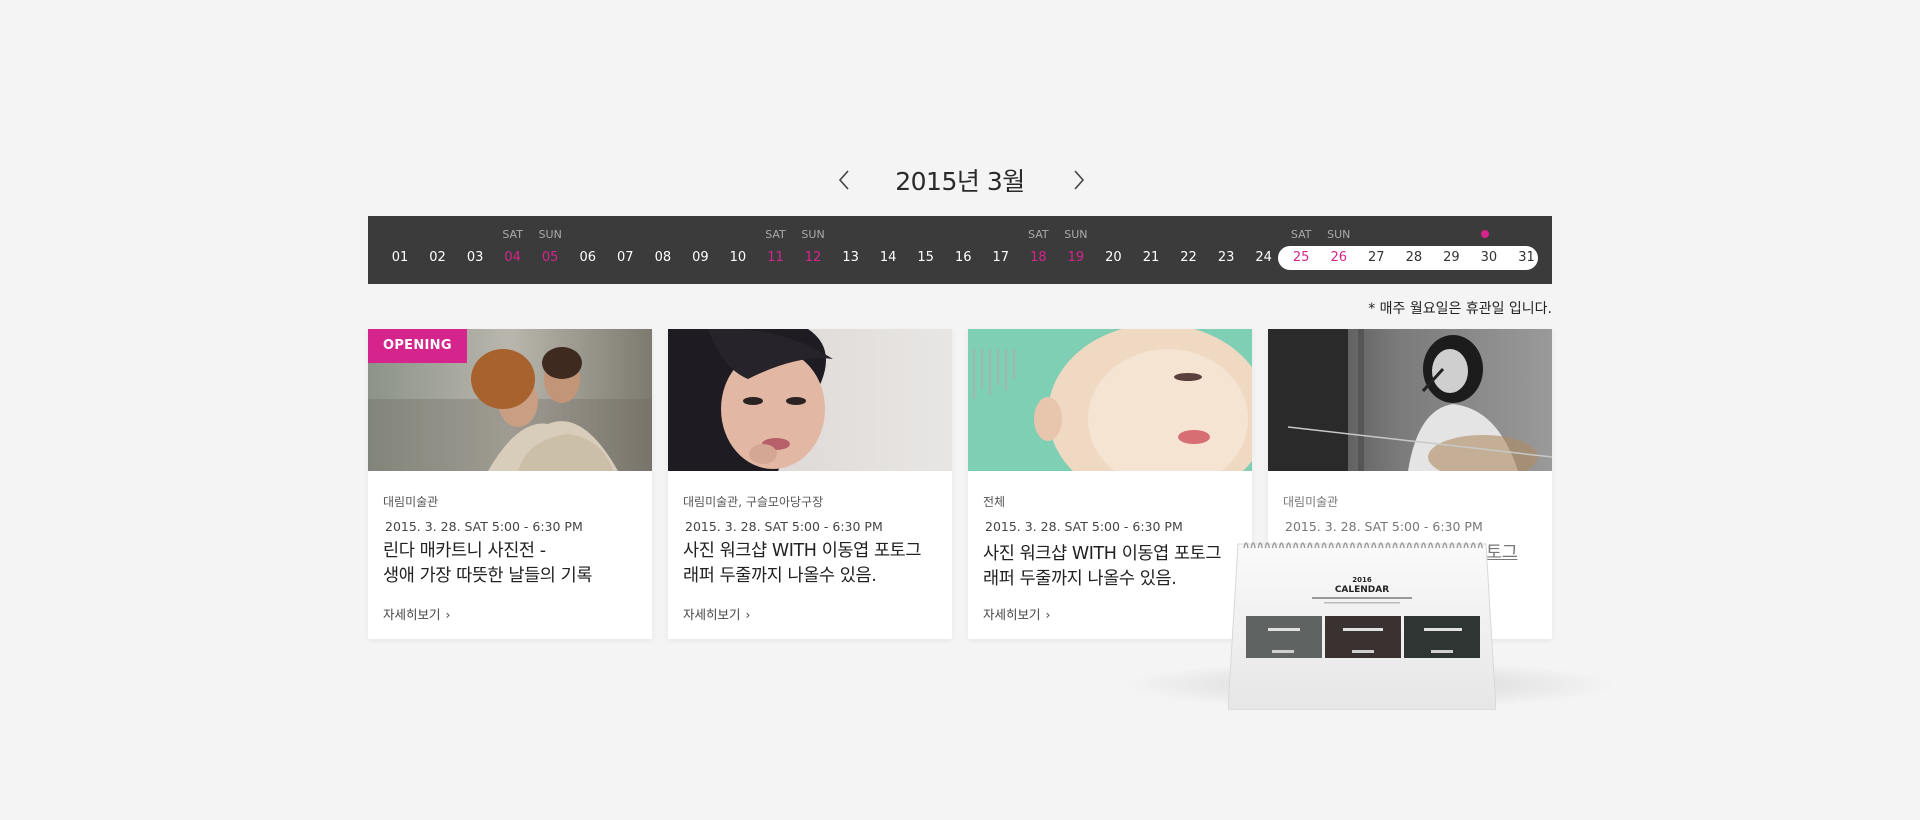 This screenshot has width=1920, height=820. What do you see at coordinates (813, 257) in the screenshot?
I see `day-number: 12` at bounding box center [813, 257].